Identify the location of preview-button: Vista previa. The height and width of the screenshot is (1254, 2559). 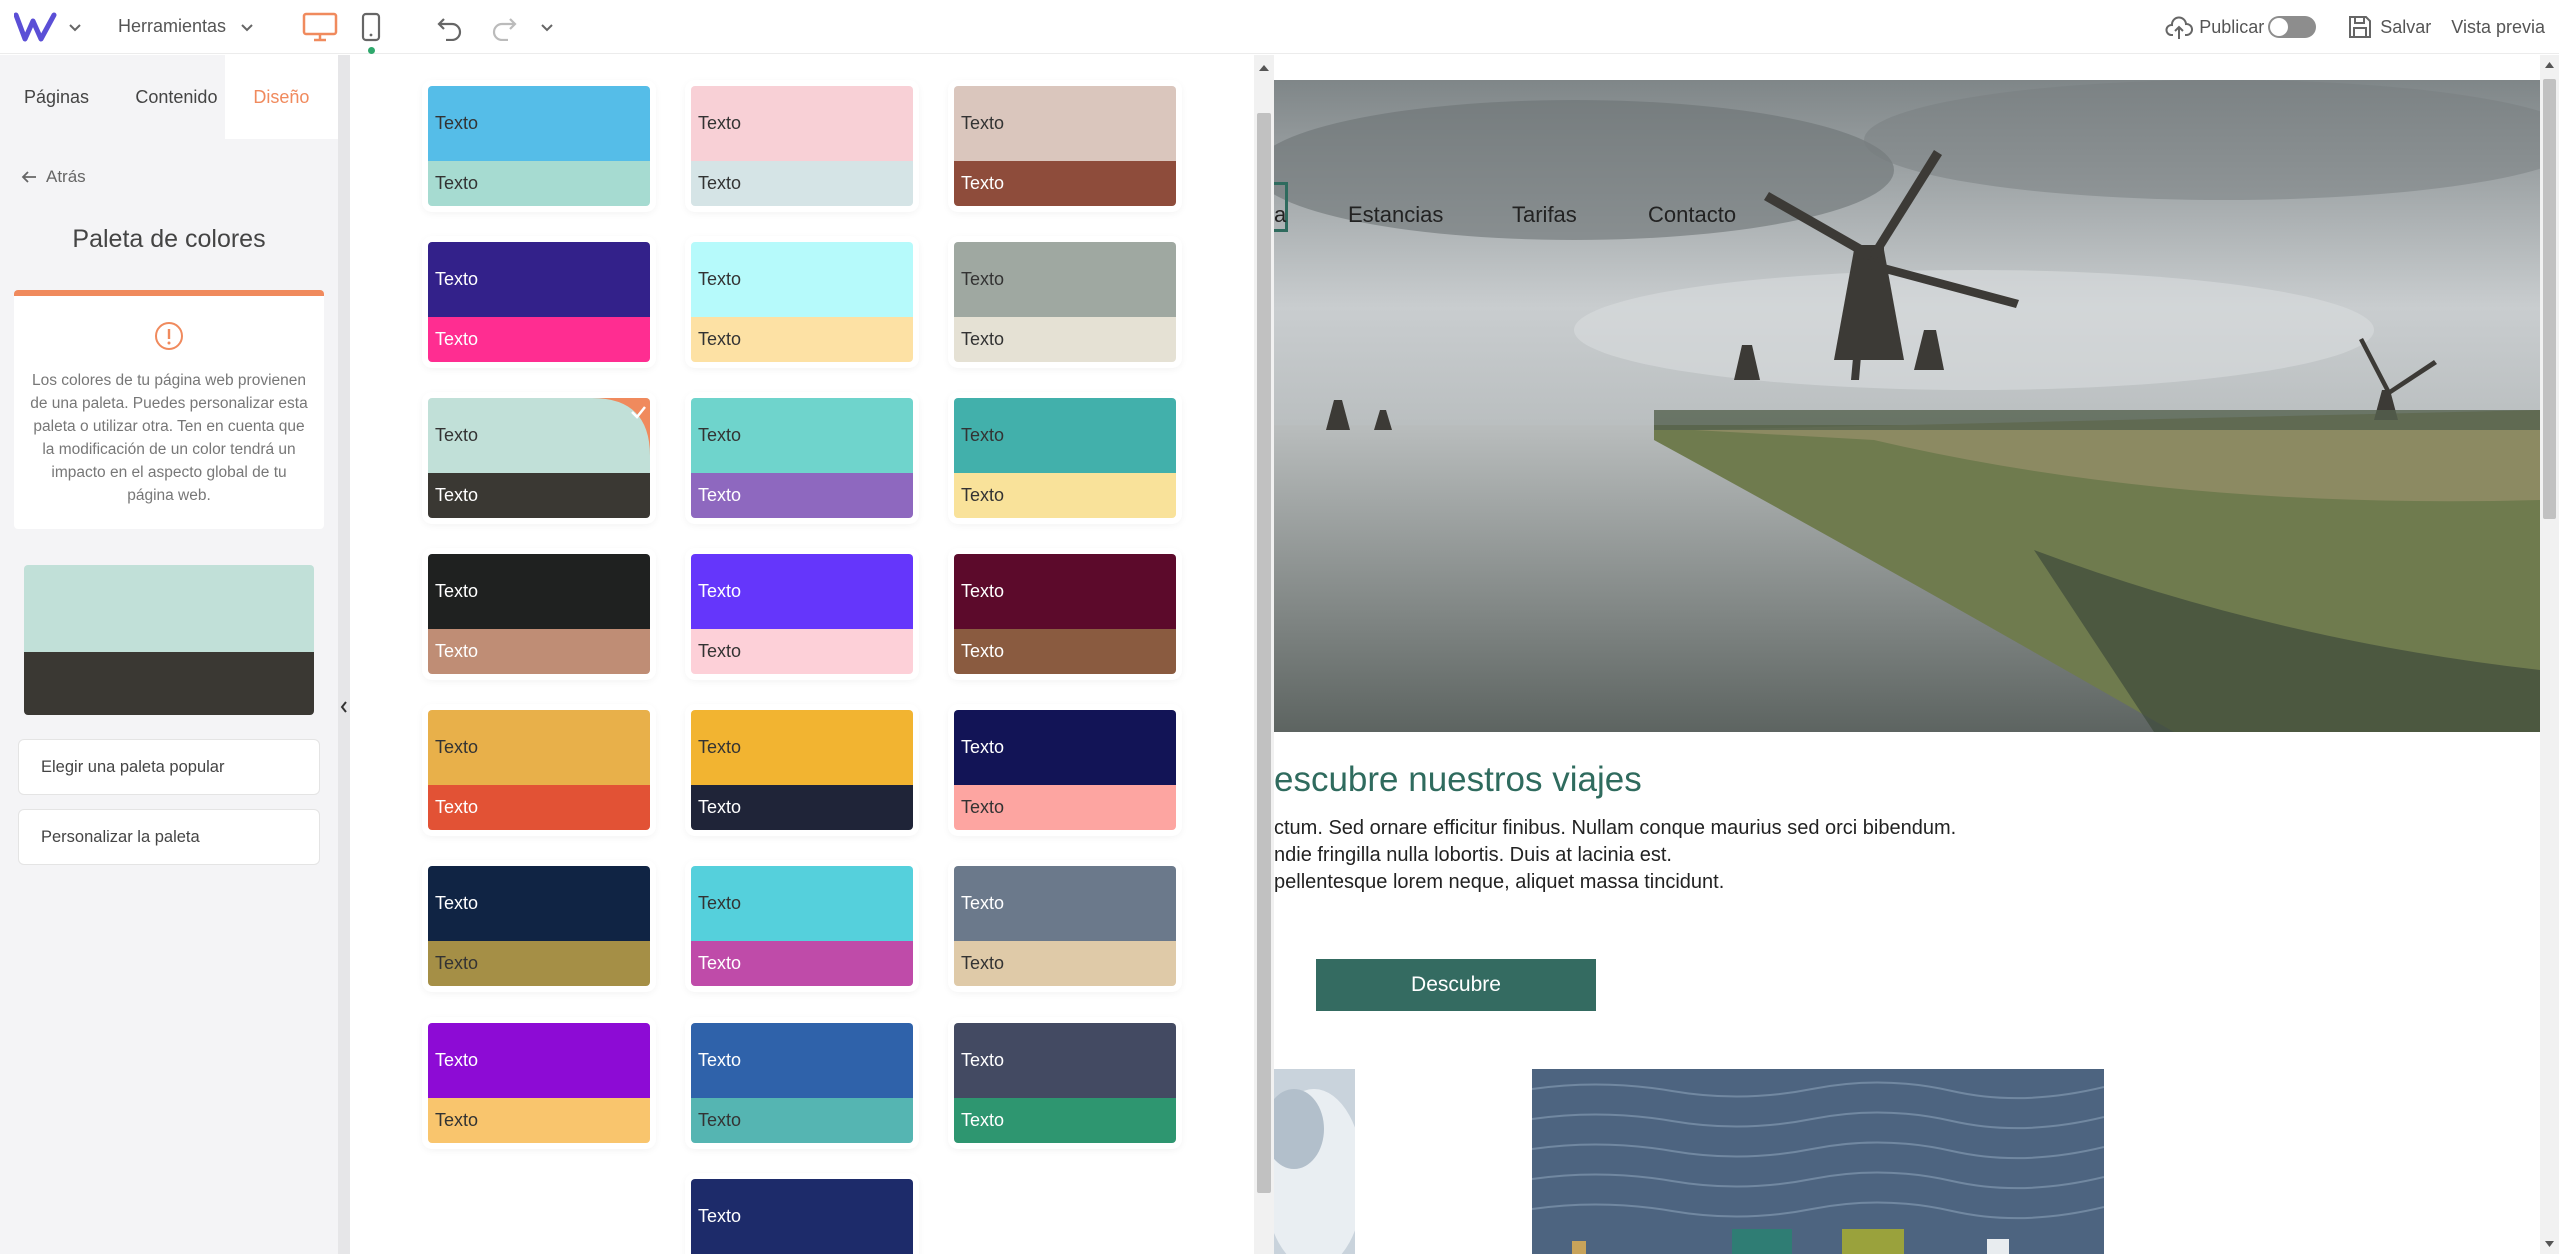
(2498, 27).